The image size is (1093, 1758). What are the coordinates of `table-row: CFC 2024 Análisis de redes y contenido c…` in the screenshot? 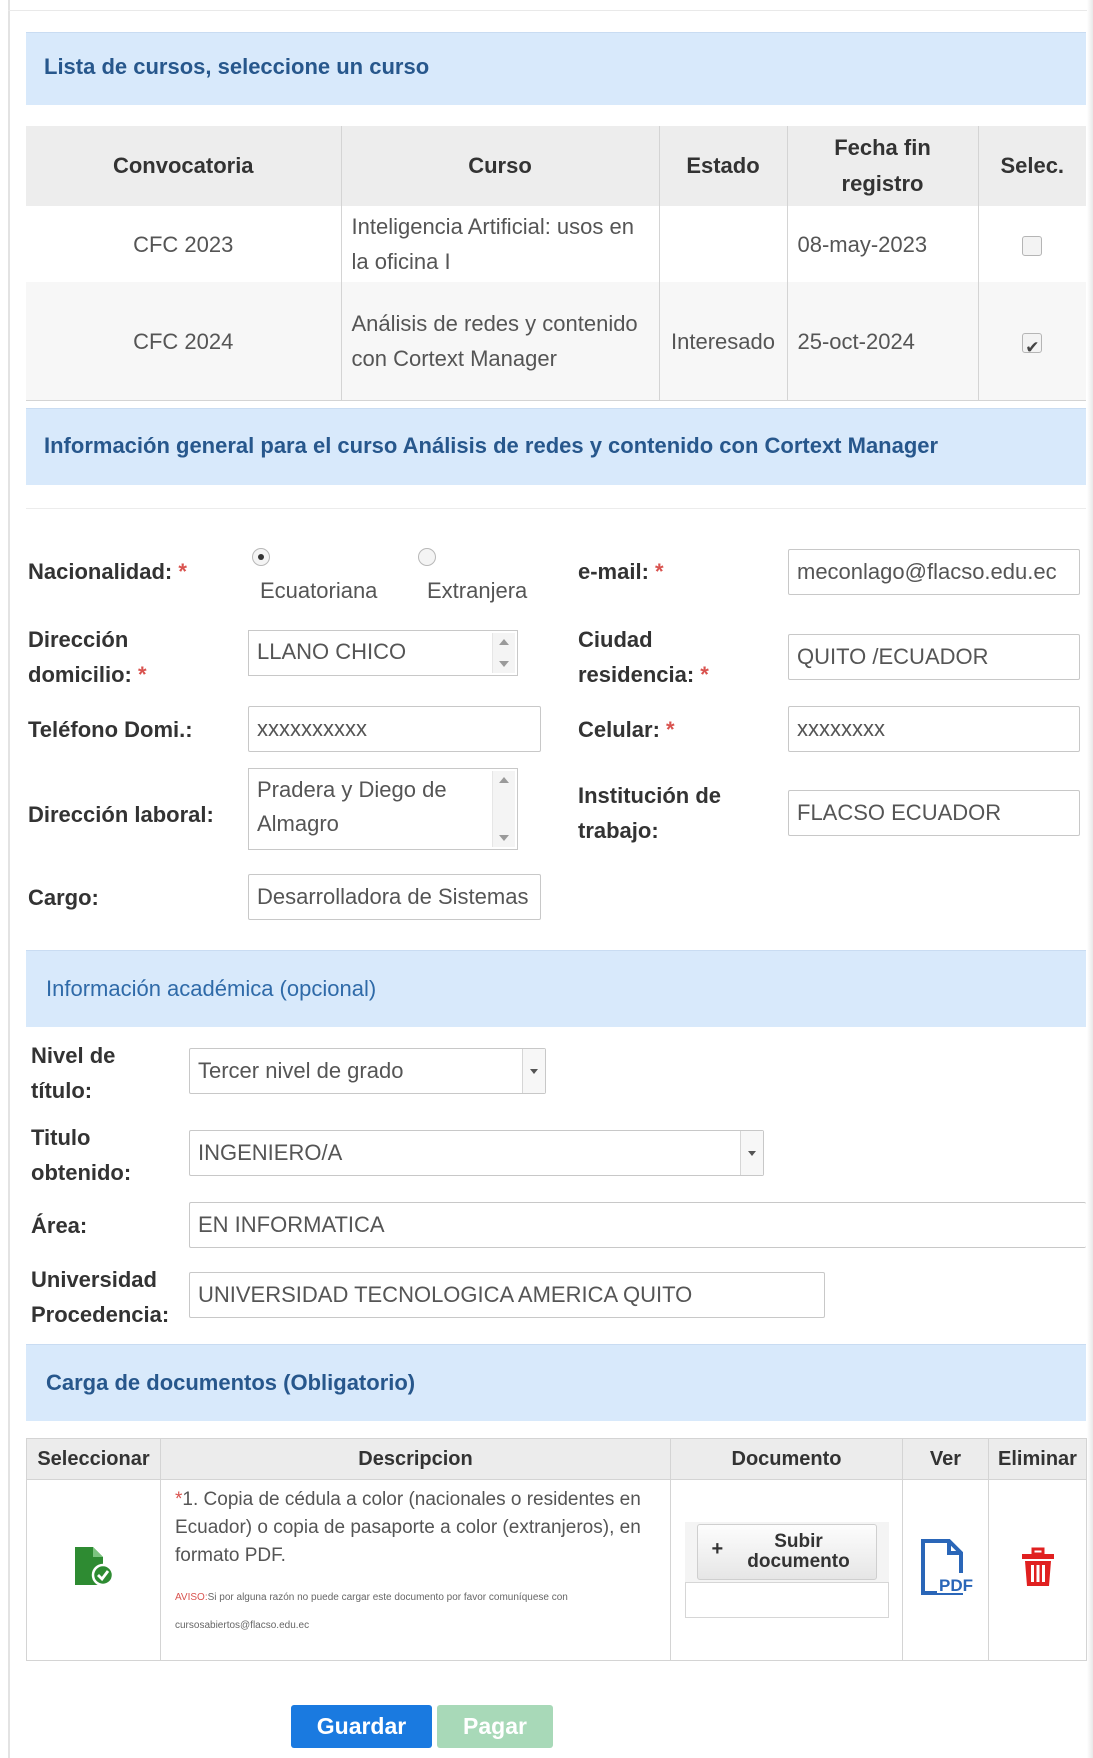 It's located at (556, 341).